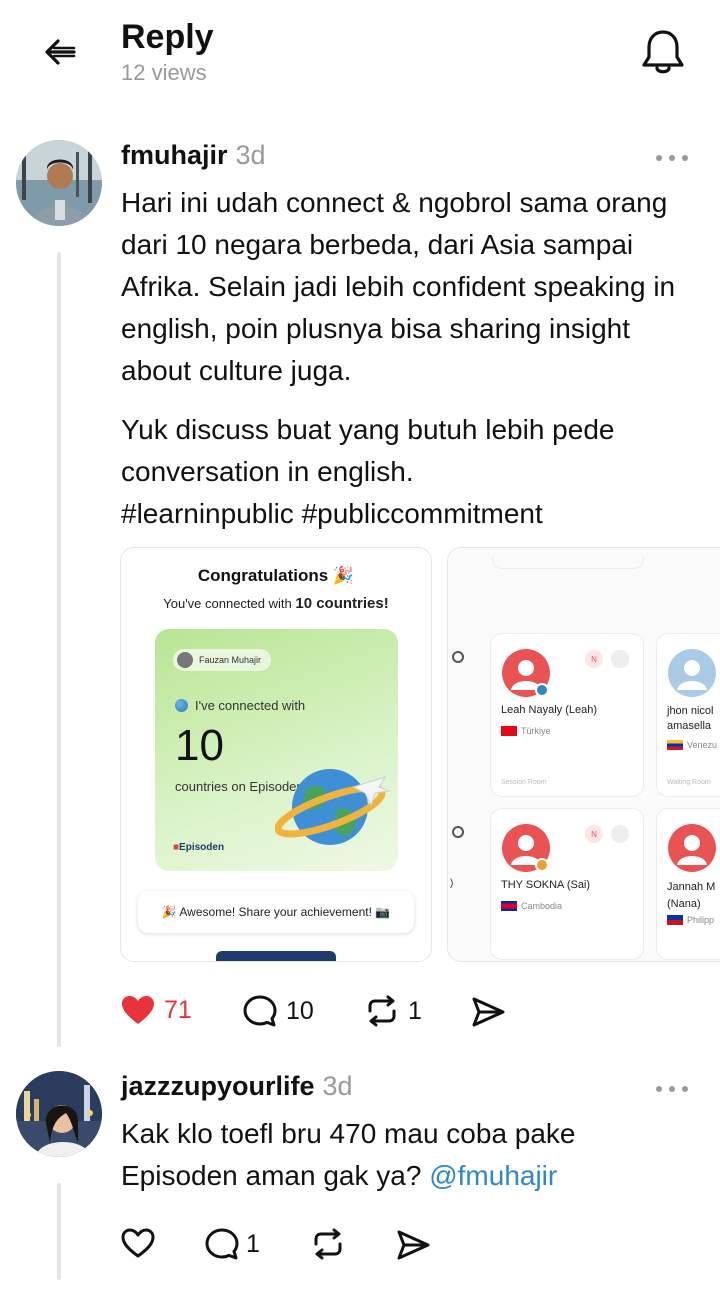 Image resolution: width=720 pixels, height=1300 pixels. I want to click on post-more-button, so click(672, 154).